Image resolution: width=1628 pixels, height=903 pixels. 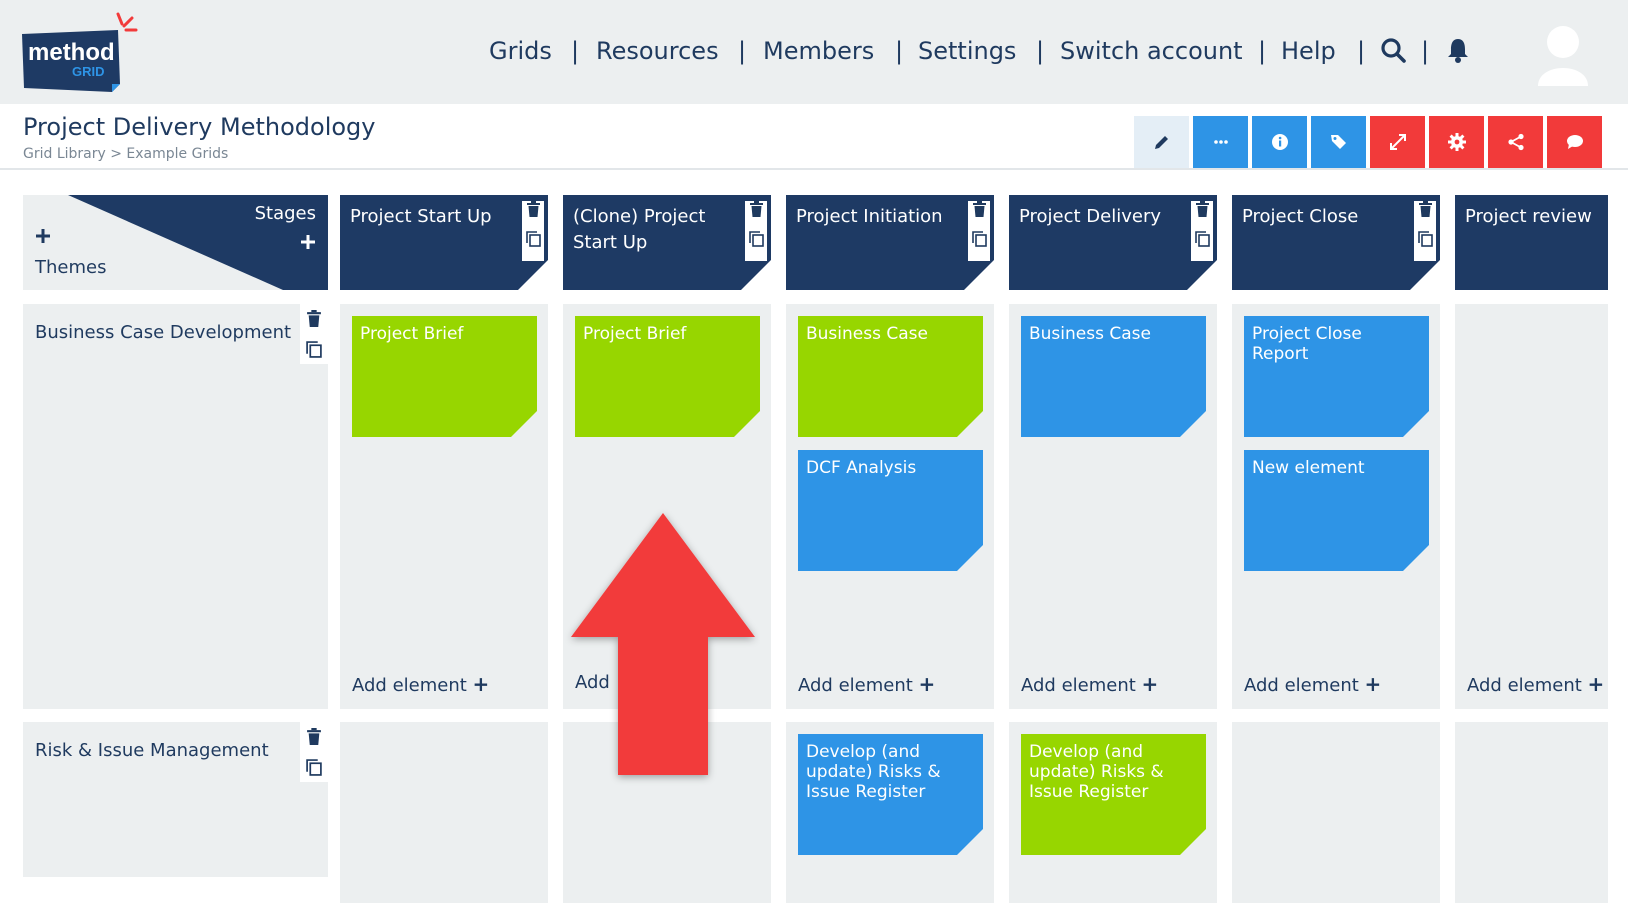 I want to click on stage-title: Project Close, so click(x=1300, y=216).